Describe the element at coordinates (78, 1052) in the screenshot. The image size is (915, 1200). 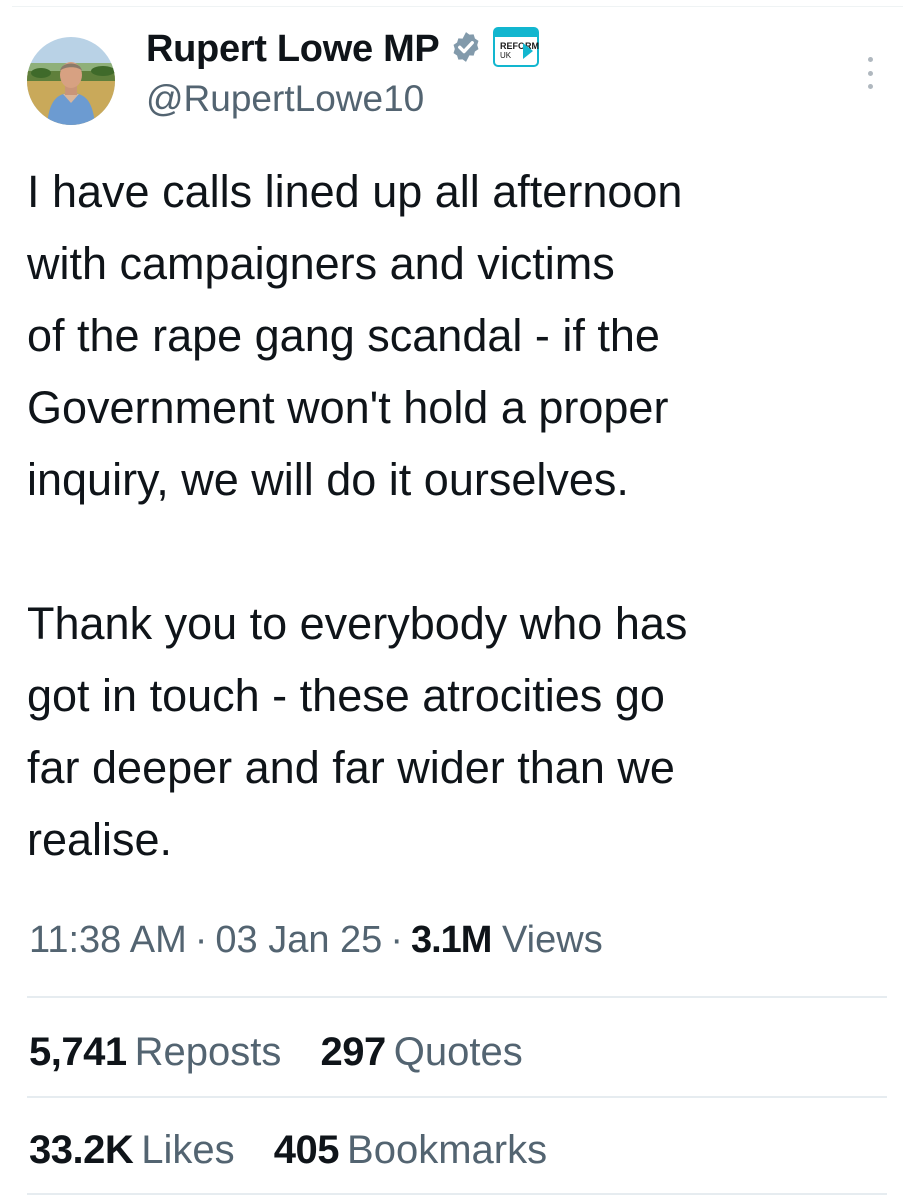
I see `reposts-count: 5,741` at that location.